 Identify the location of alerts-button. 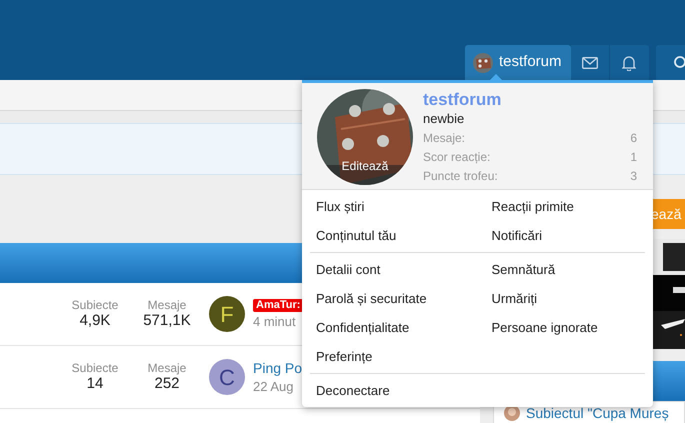
(629, 62).